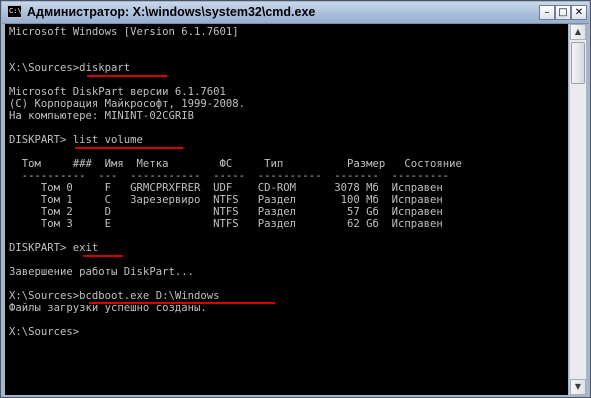  What do you see at coordinates (578, 32) in the screenshot?
I see `scroll-up-button: ▲` at bounding box center [578, 32].